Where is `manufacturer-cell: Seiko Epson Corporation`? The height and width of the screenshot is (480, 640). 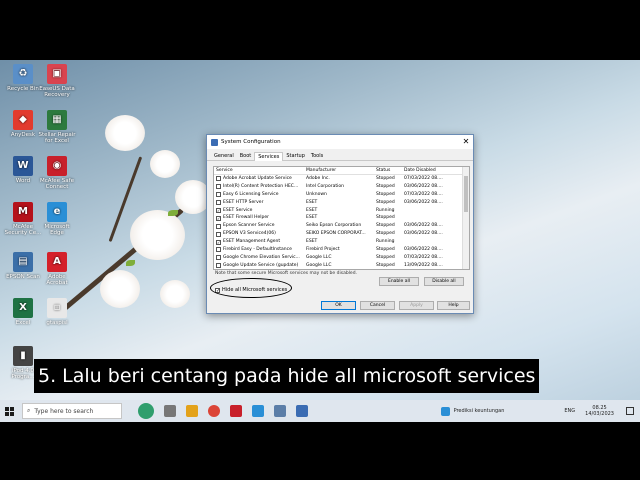
manufacturer-cell: Seiko Epson Corporation is located at coordinates (334, 226).